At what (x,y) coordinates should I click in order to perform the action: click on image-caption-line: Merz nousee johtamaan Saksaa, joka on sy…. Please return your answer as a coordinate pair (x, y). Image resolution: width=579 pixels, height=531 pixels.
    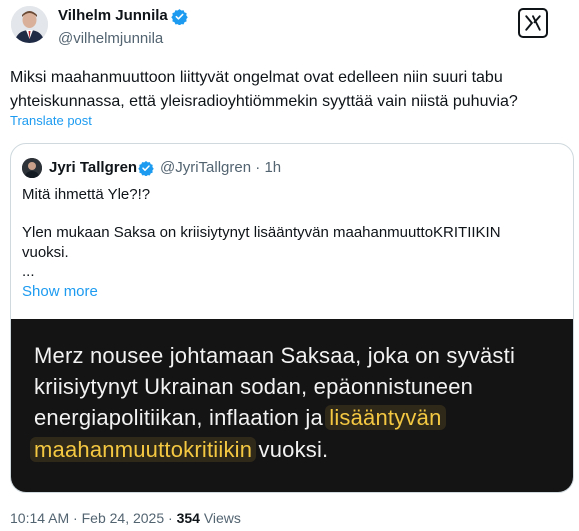
    Looking at the image, I should click on (275, 355).